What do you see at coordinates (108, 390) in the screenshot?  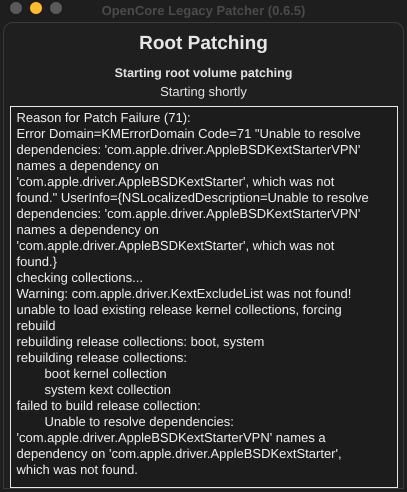 I see `log-line: system kext collection` at bounding box center [108, 390].